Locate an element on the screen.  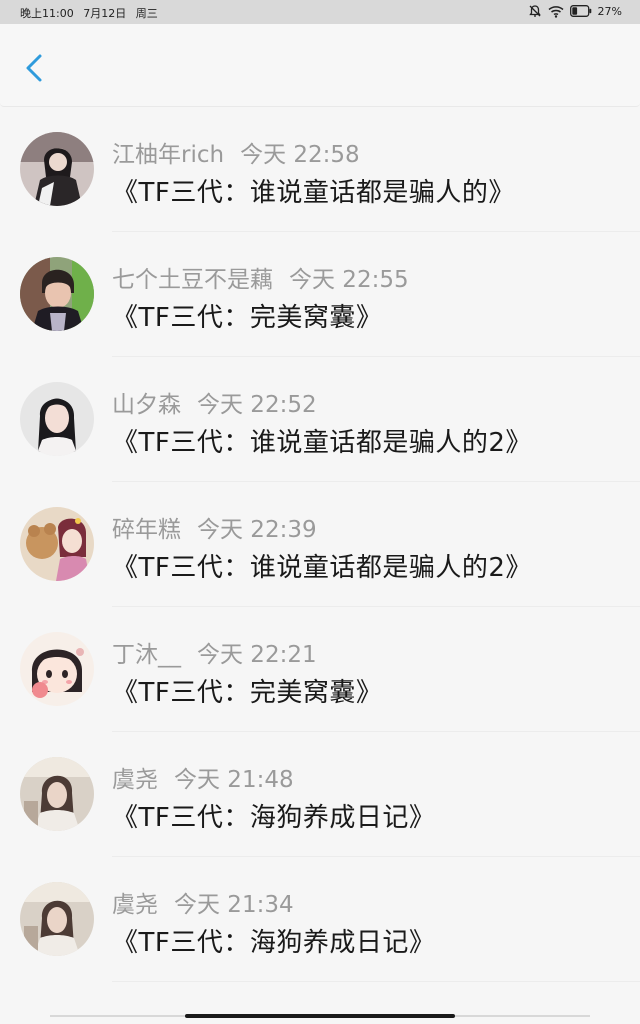
message-meta: 七个土豆不是藕 今天 22:55 is located at coordinates (260, 277).